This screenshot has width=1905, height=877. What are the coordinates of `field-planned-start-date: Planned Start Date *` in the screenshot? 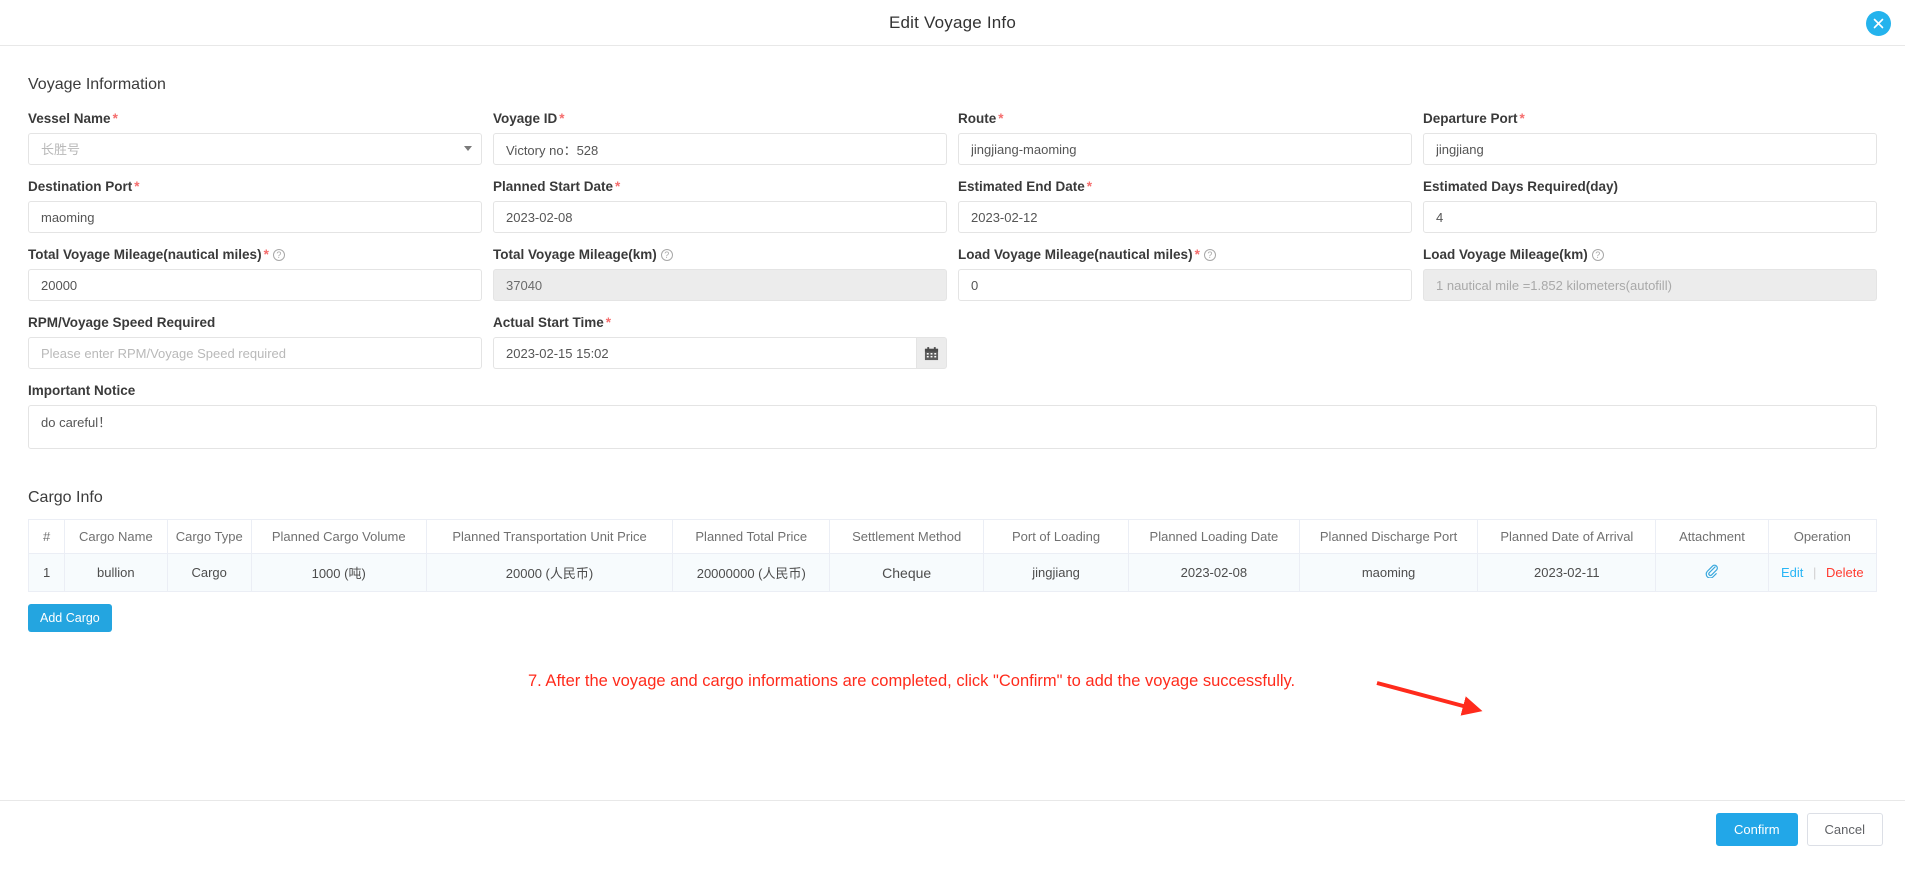 It's located at (720, 205).